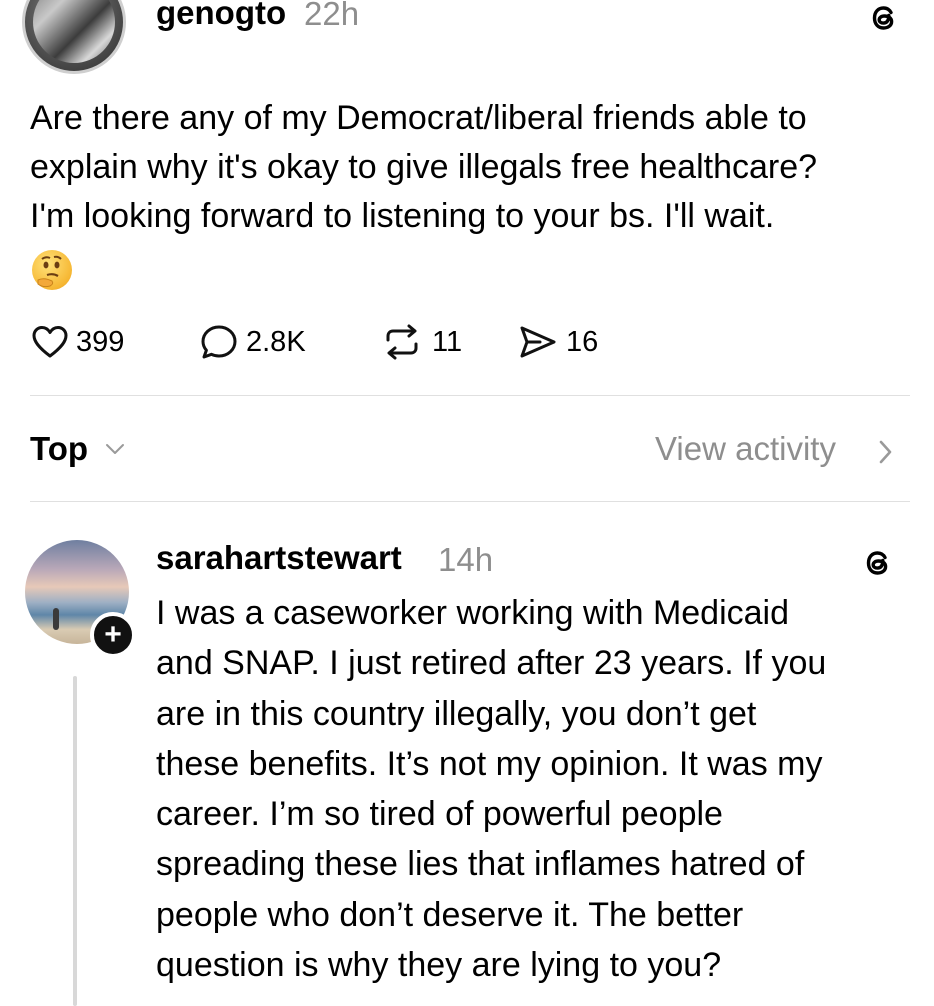 This screenshot has width=934, height=1006. Describe the element at coordinates (402, 342) in the screenshot. I see `repost-icon` at that location.